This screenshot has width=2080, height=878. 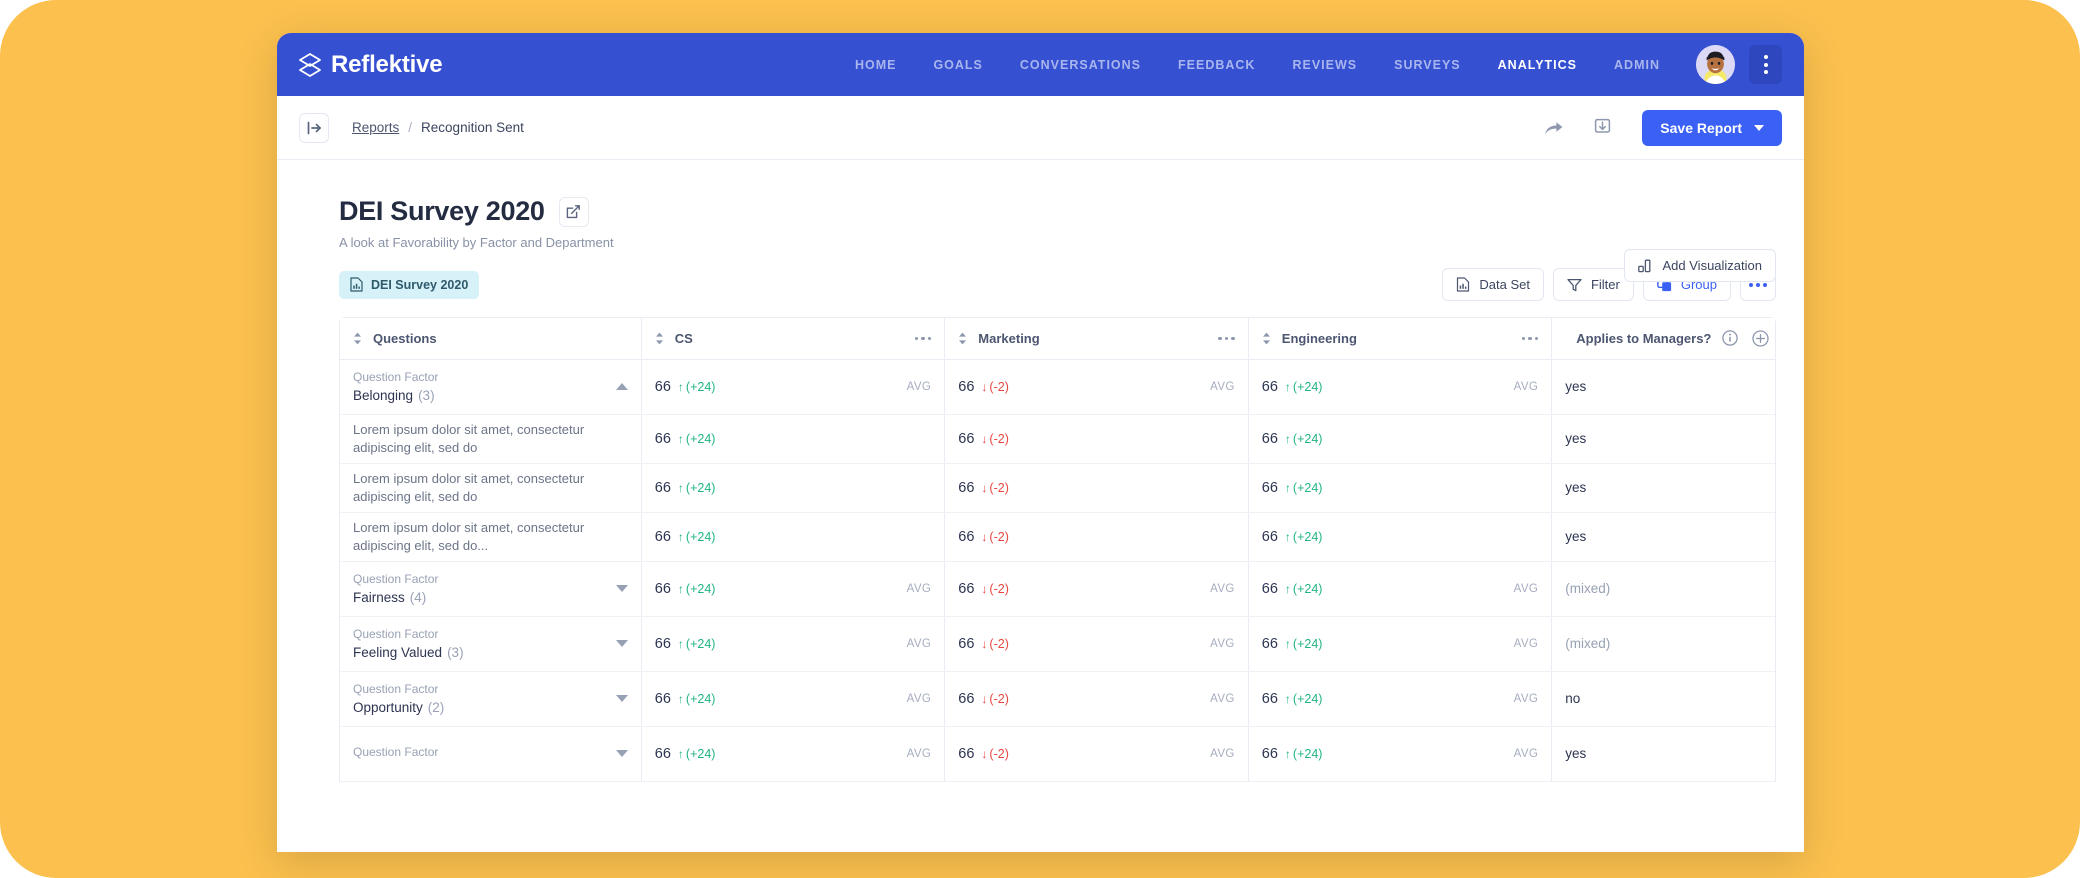 I want to click on data-set-button: Data Set, so click(x=1493, y=284).